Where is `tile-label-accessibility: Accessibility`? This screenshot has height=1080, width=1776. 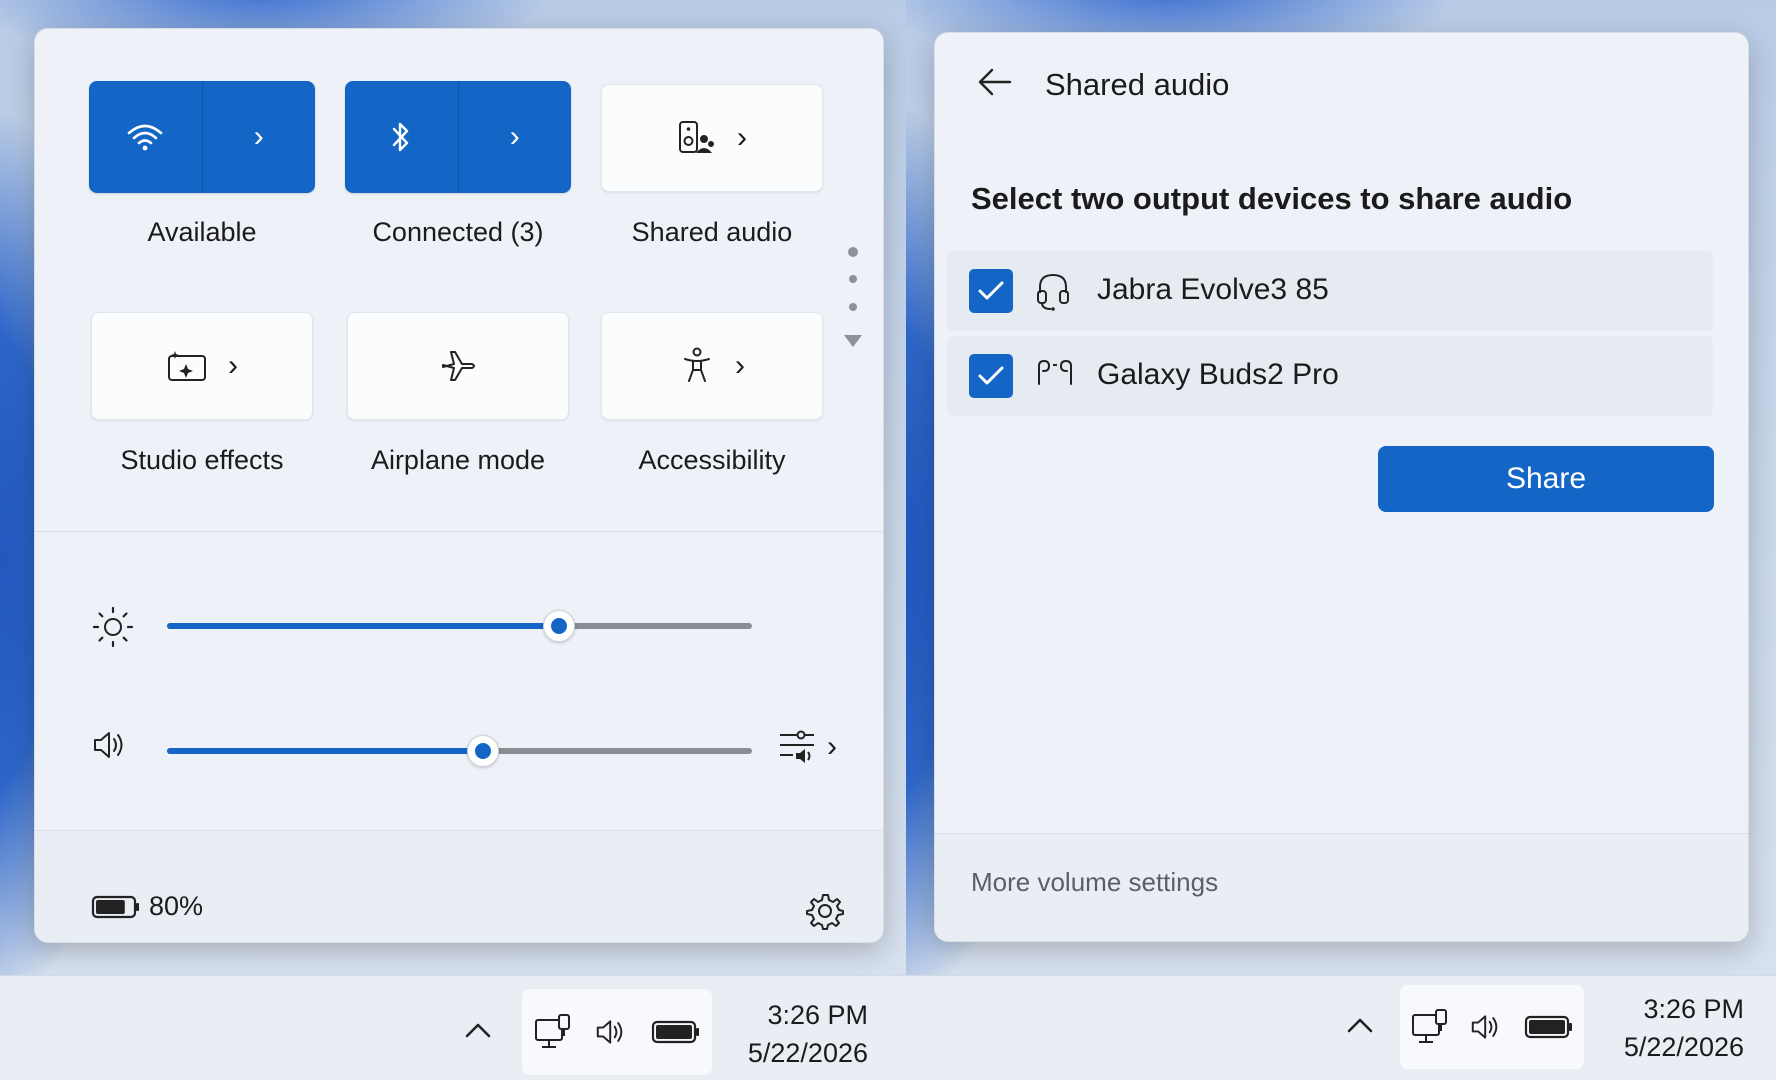
tile-label-accessibility: Accessibility is located at coordinates (712, 460).